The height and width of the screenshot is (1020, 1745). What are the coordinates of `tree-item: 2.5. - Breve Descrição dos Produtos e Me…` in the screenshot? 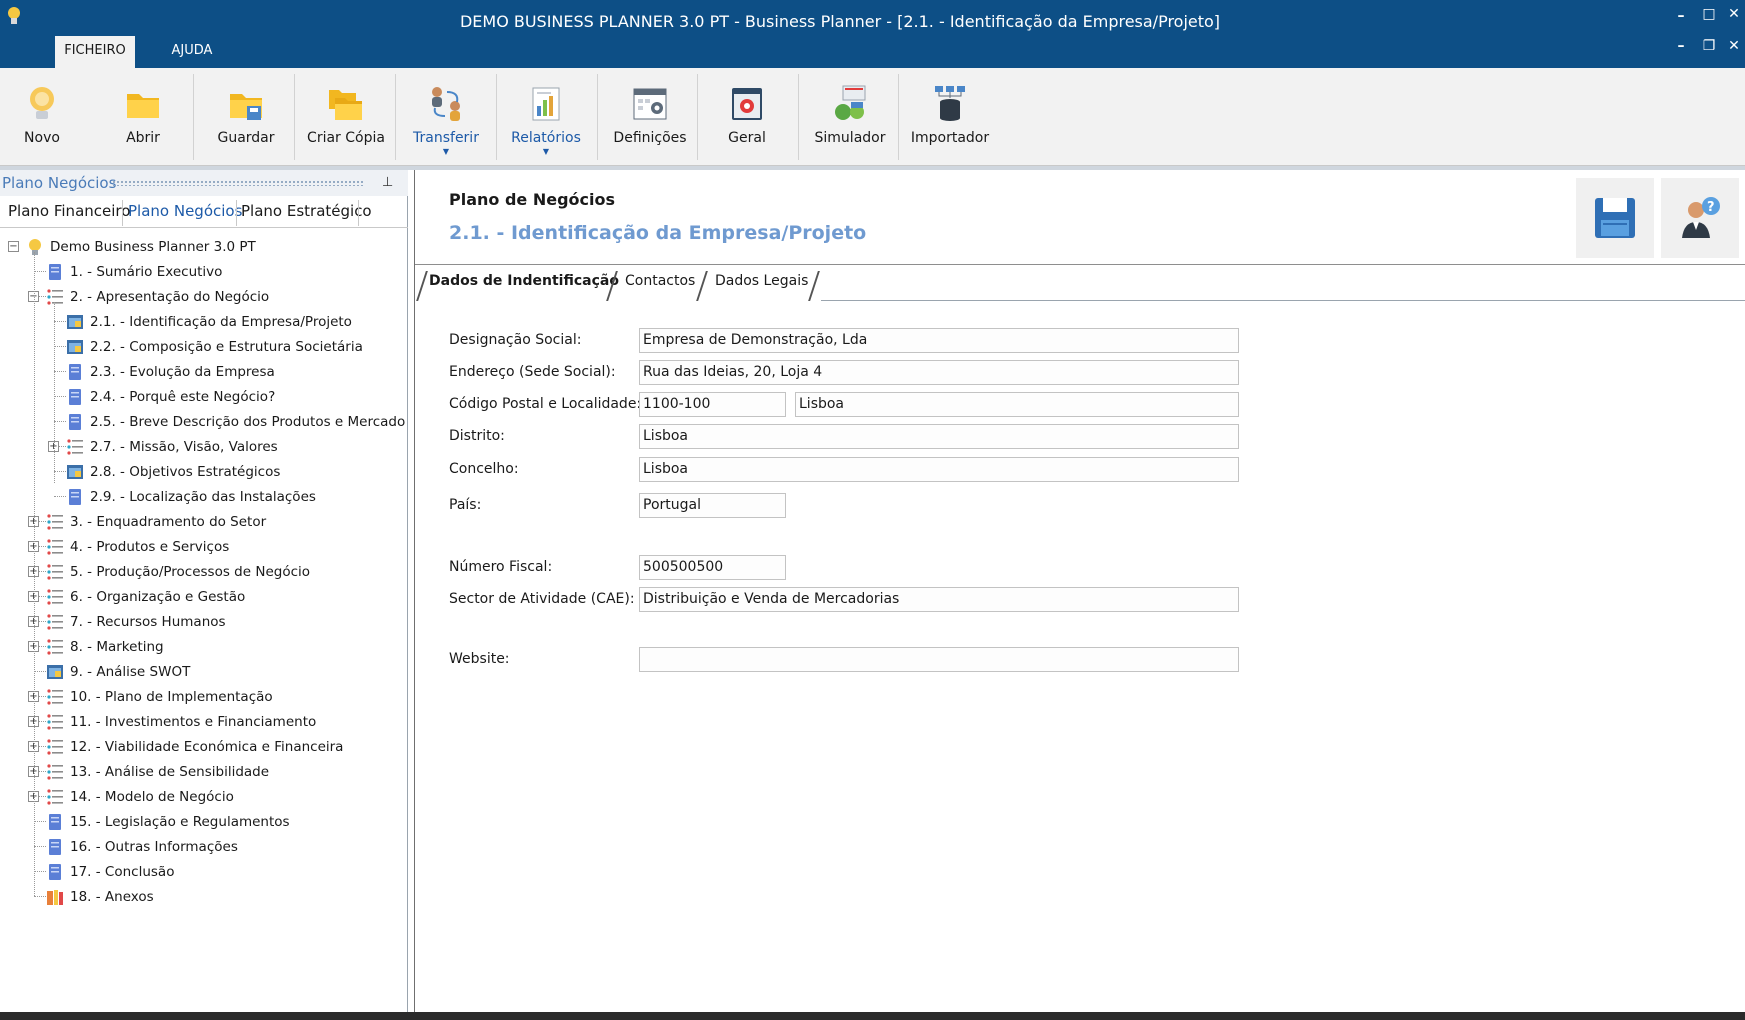 It's located at (235, 421).